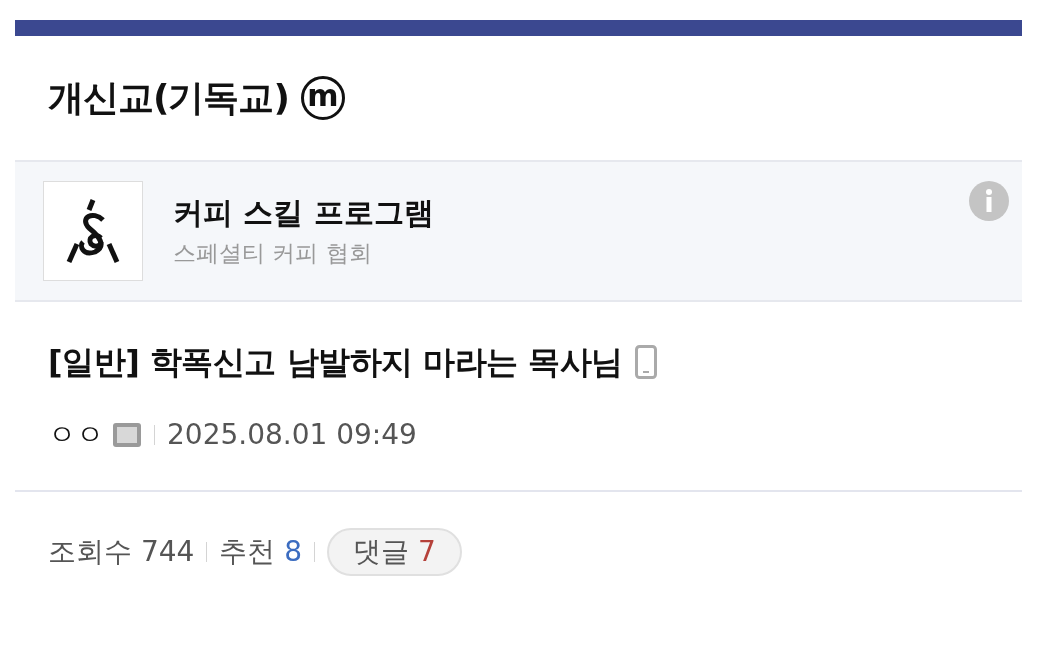 This screenshot has height=663, width=1040. Describe the element at coordinates (121, 552) in the screenshot. I see `view-count: 조회수 744` at that location.